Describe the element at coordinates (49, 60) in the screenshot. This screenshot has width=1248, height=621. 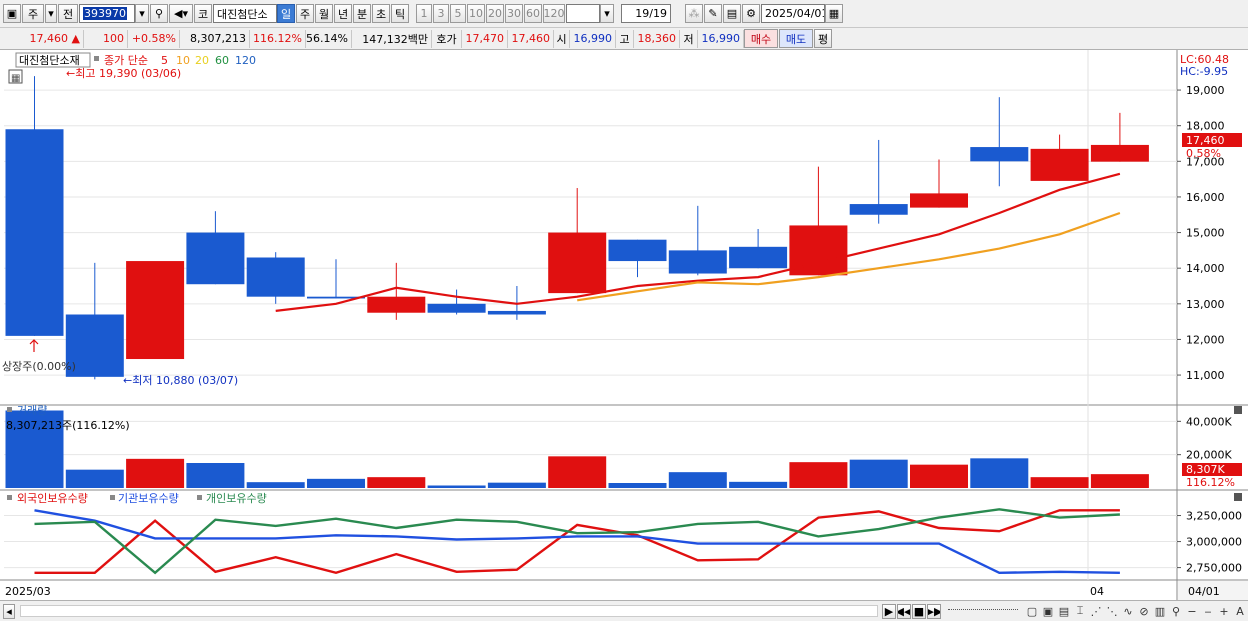
I see `stock-label: 대진첨단소재` at that location.